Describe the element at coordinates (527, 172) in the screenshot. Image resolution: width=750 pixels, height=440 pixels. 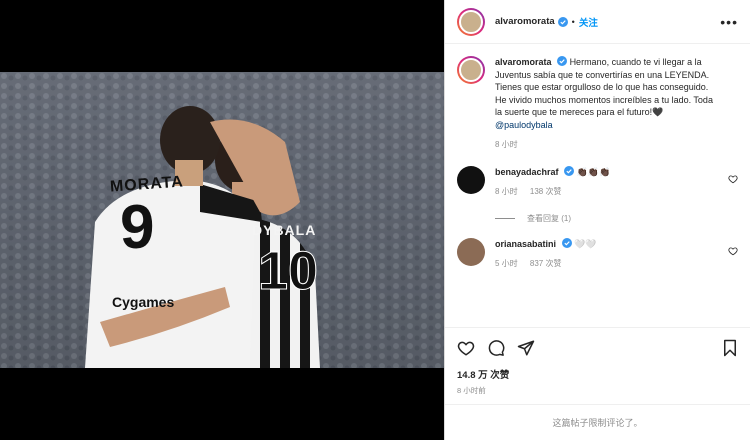
I see `comment-username: benayadachraf` at that location.